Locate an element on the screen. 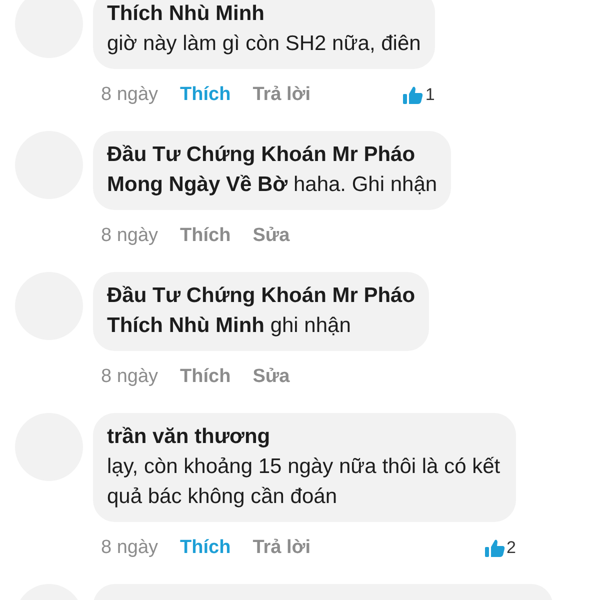 This screenshot has height=600, width=600. like-count: 1 is located at coordinates (430, 95).